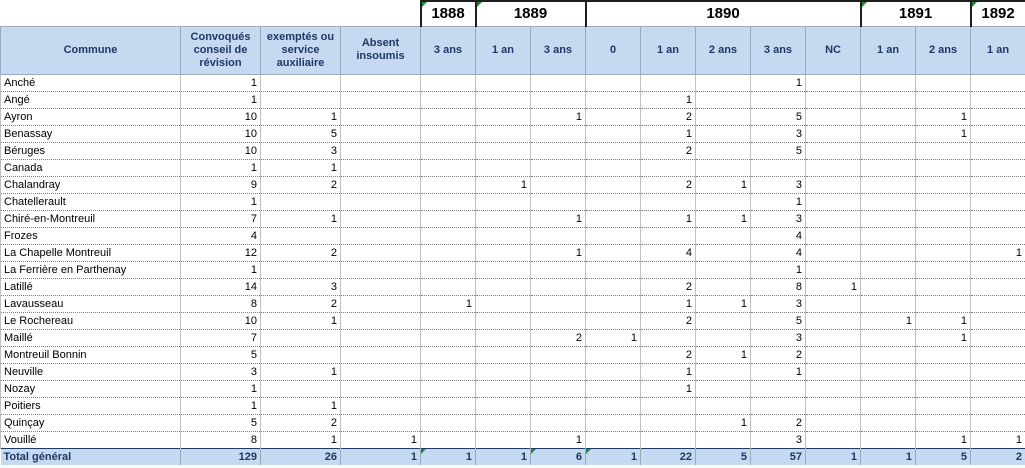  What do you see at coordinates (300, 456) in the screenshot?
I see `total-cell: 26` at bounding box center [300, 456].